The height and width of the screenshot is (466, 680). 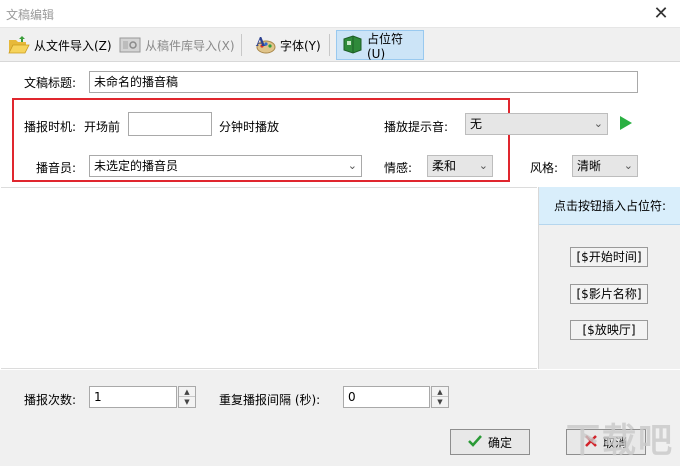 I want to click on placeholder-panel-header: 点击按钮插入占位符:, so click(x=609, y=206).